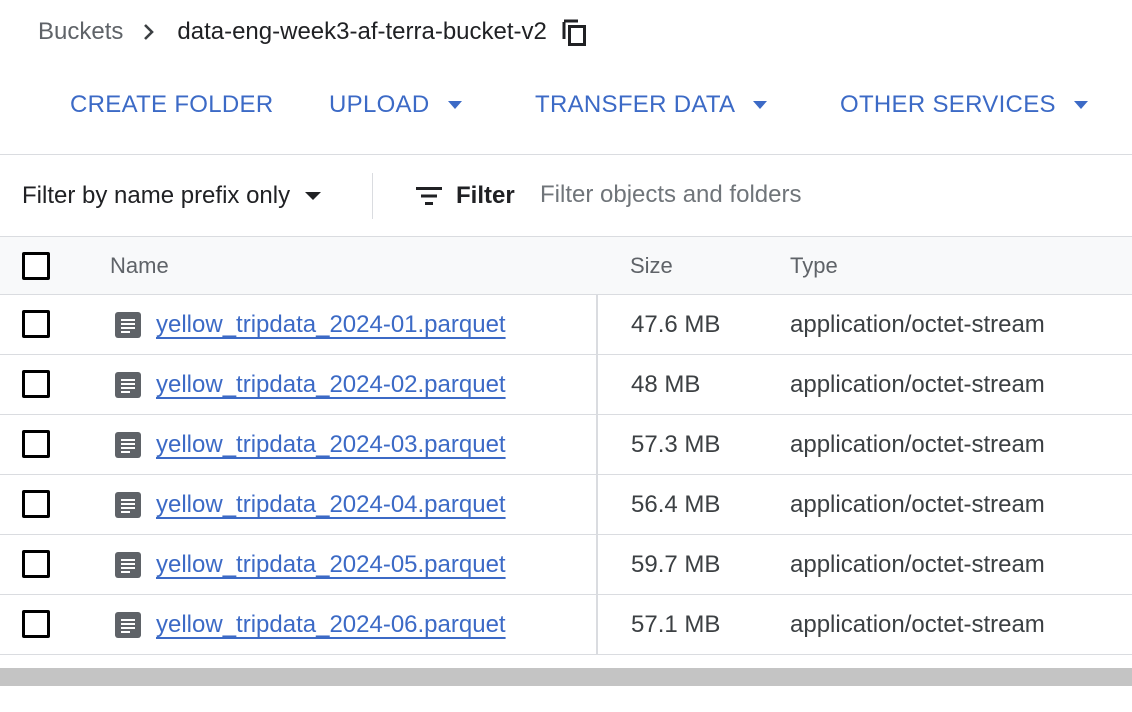 This screenshot has height=712, width=1132. Describe the element at coordinates (156, 195) in the screenshot. I see `filter-mode-label: Filter by name prefix only` at that location.